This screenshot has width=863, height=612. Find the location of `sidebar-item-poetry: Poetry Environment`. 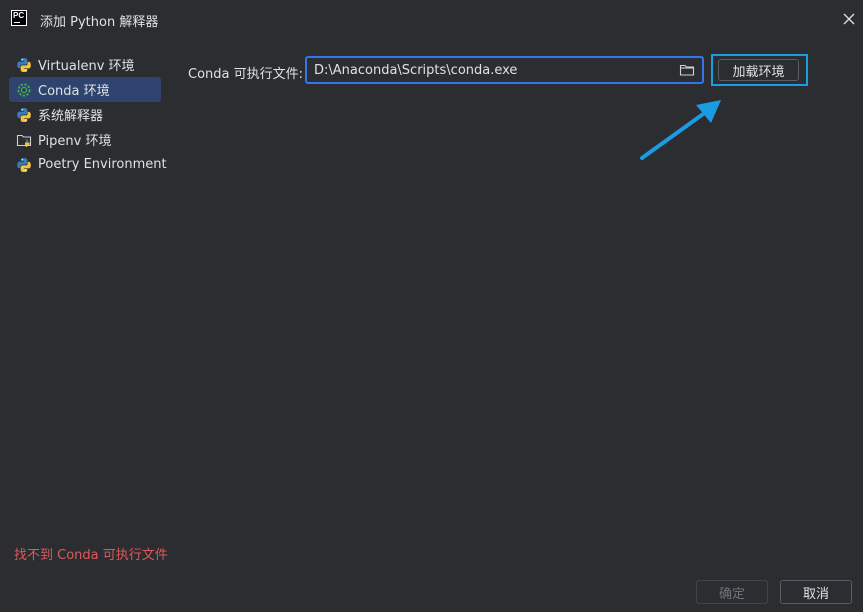

sidebar-item-poetry: Poetry Environment is located at coordinates (88, 164).